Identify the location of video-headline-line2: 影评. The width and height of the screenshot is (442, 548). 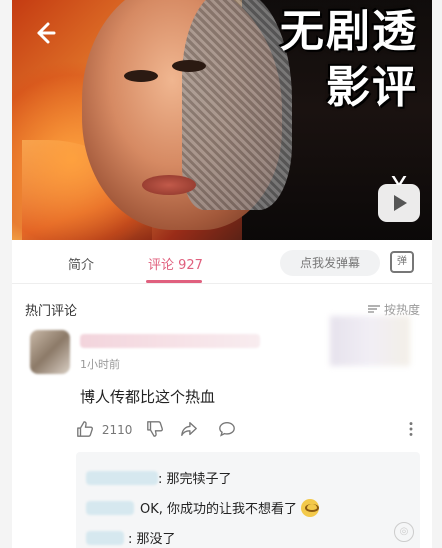
(372, 87).